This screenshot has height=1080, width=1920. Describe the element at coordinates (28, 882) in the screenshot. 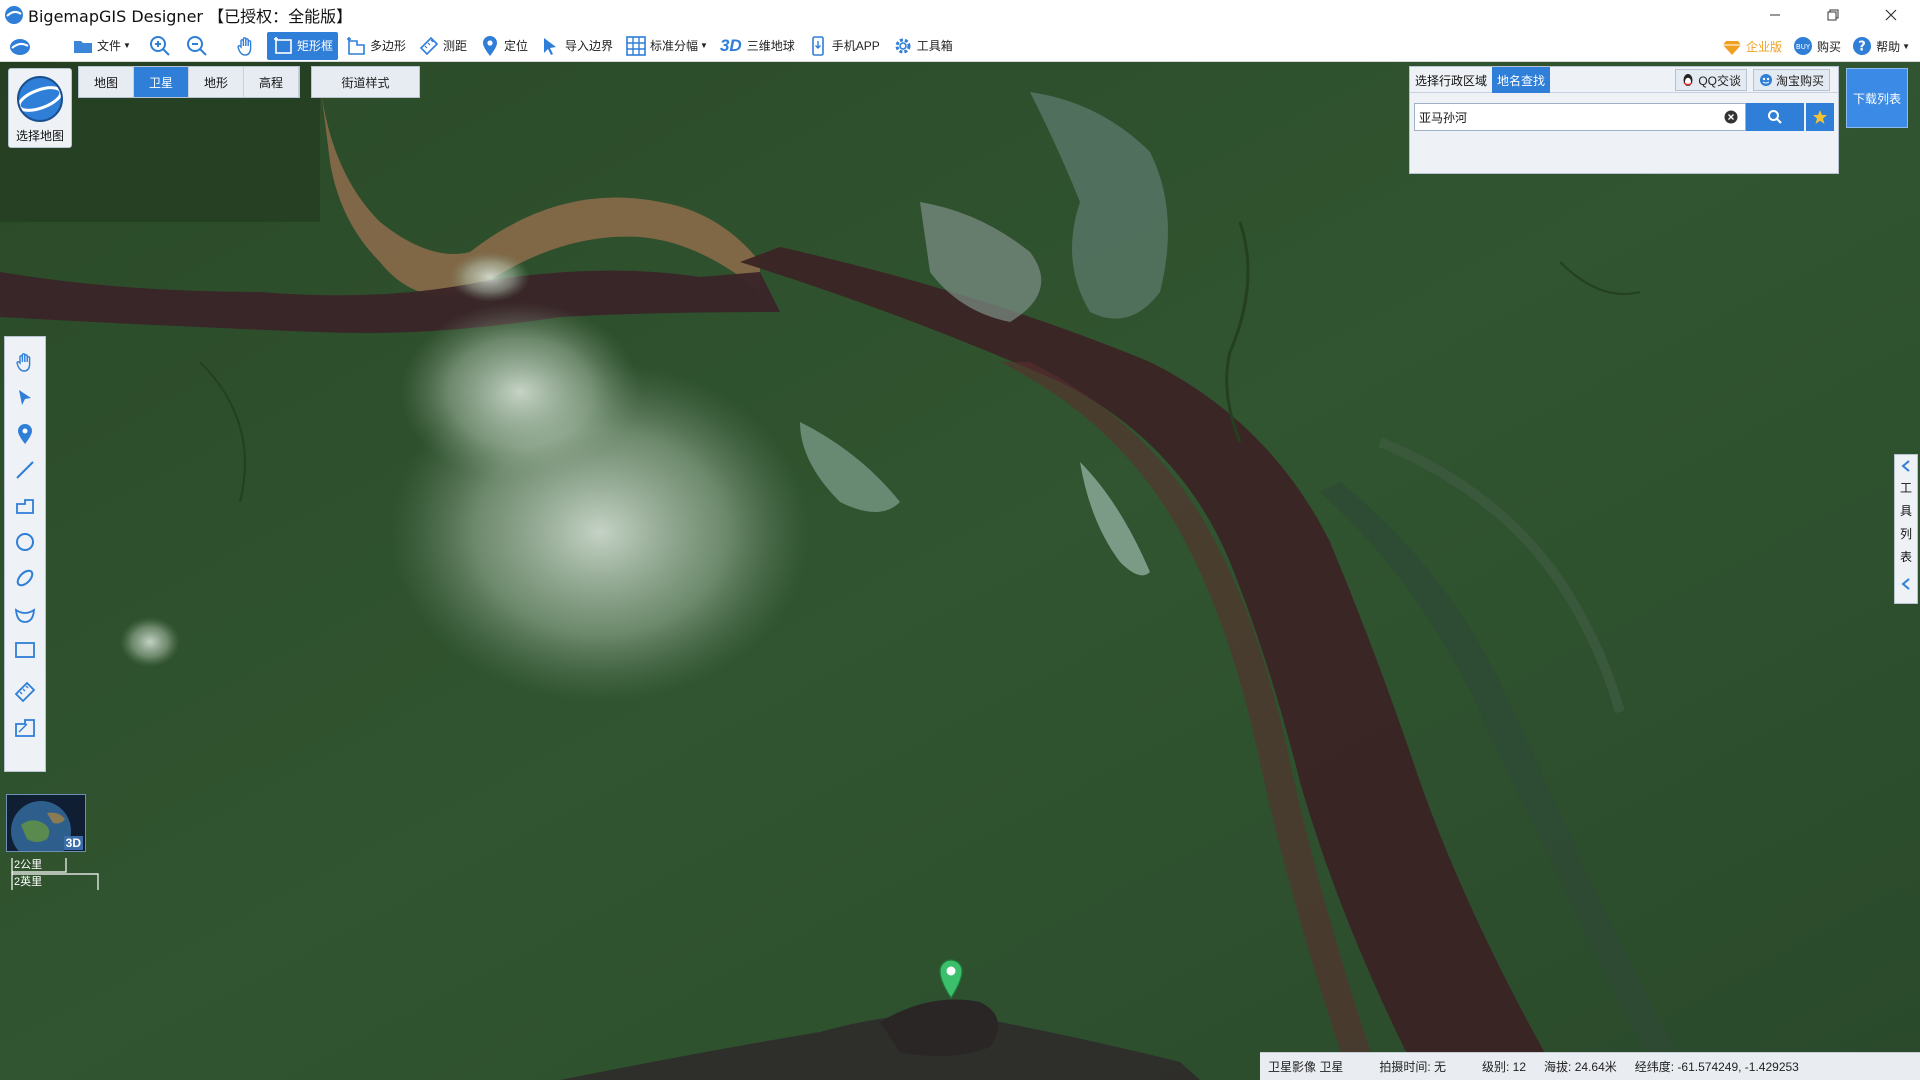

I see `scale-imperial: 2英里` at that location.